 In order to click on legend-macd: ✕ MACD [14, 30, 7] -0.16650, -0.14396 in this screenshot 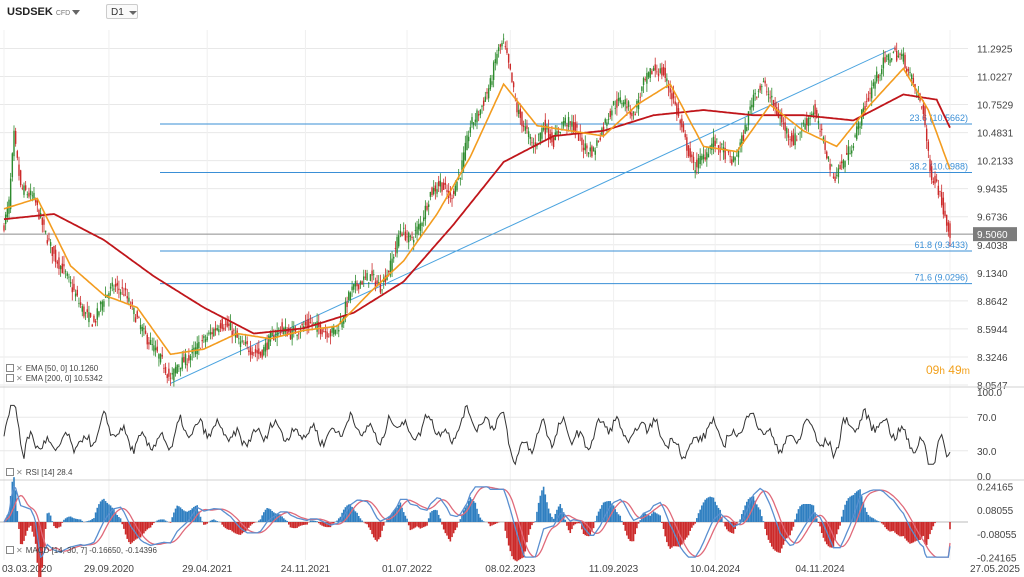, I will do `click(81, 550)`.